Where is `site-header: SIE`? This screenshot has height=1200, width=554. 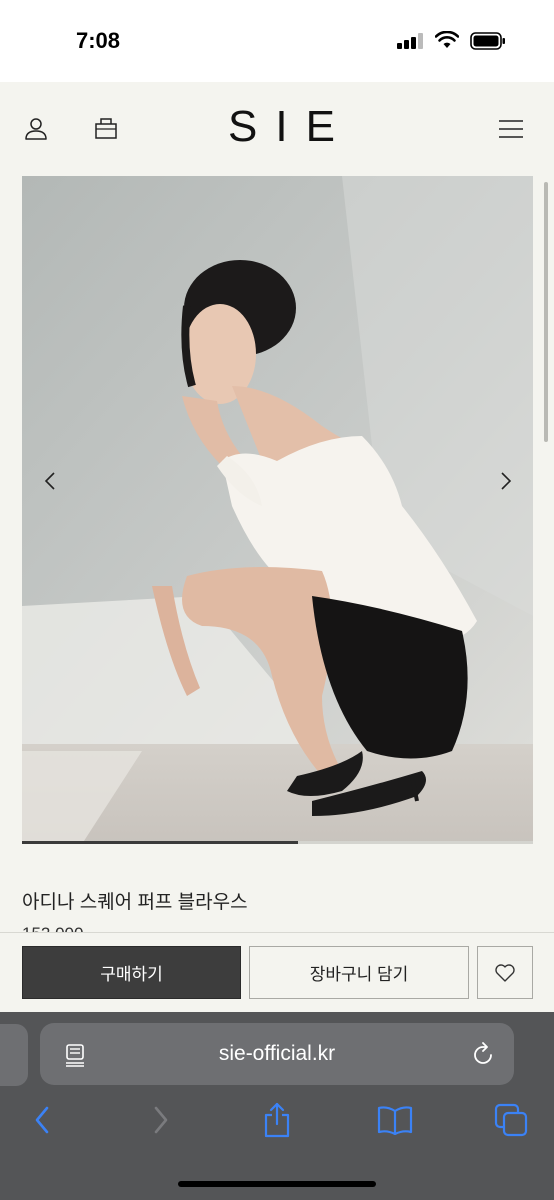 site-header: SIE is located at coordinates (277, 128).